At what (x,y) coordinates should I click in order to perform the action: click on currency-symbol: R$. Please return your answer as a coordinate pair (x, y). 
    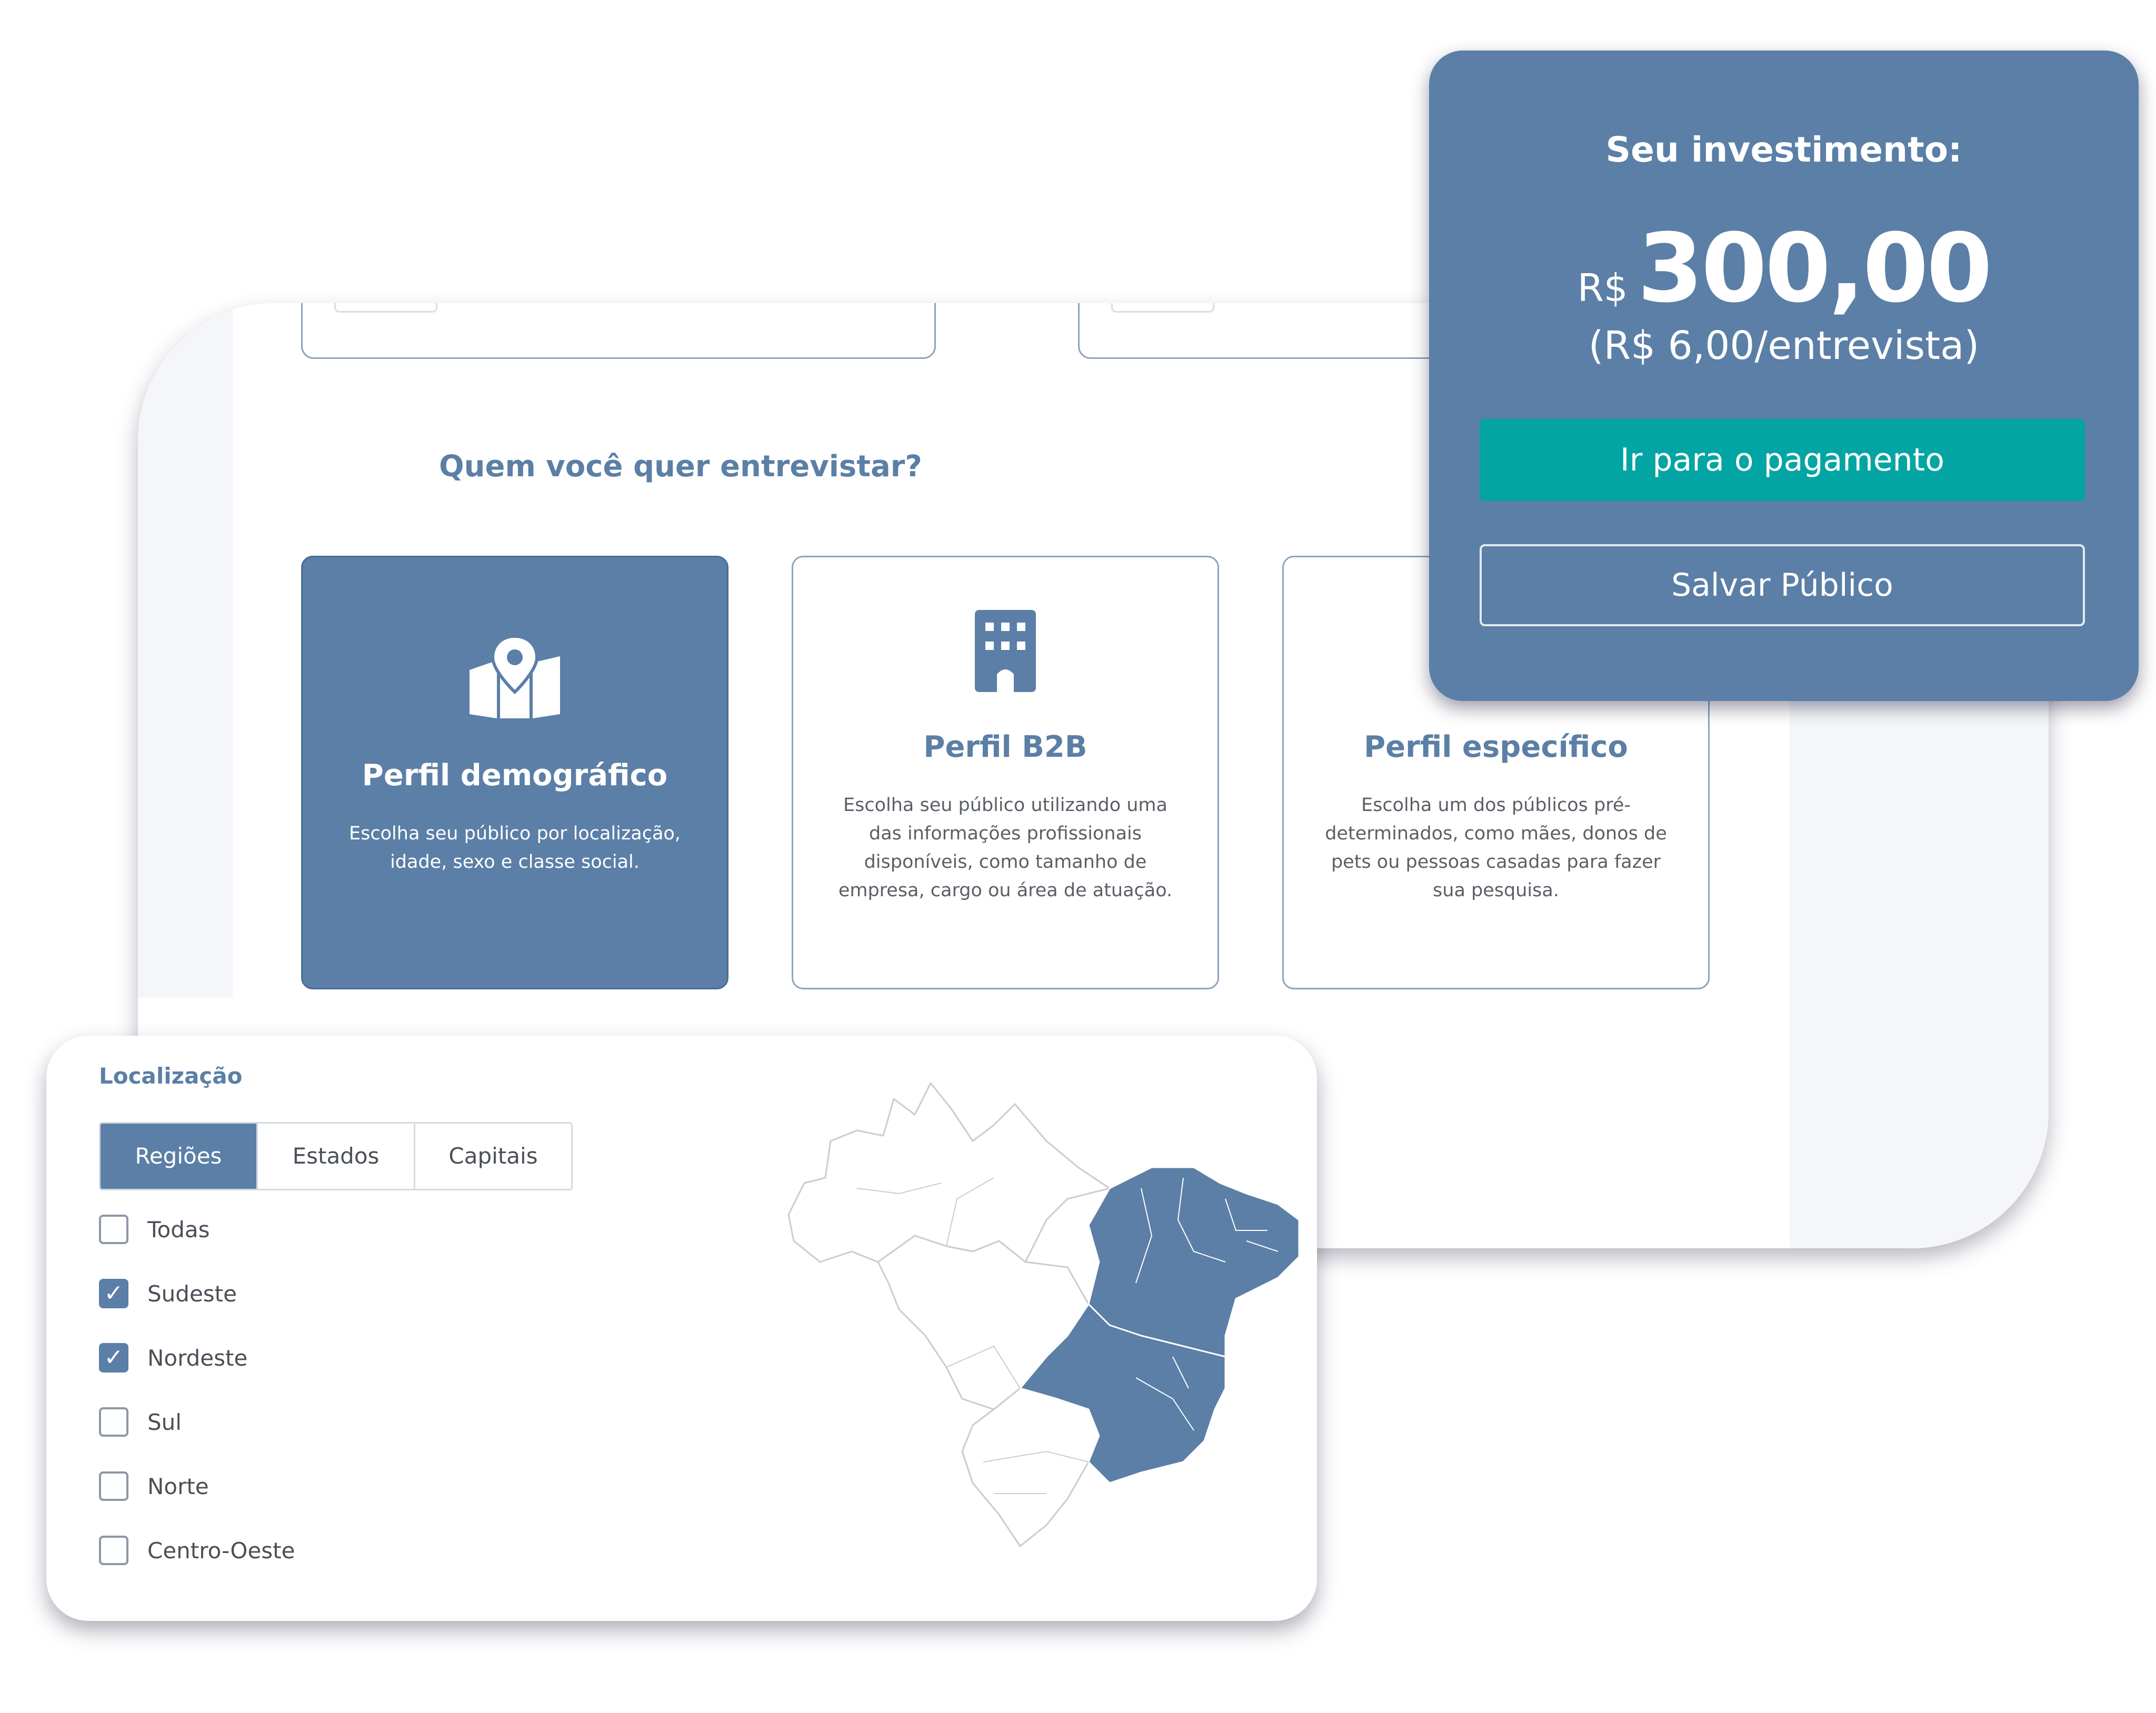
    Looking at the image, I should click on (1602, 288).